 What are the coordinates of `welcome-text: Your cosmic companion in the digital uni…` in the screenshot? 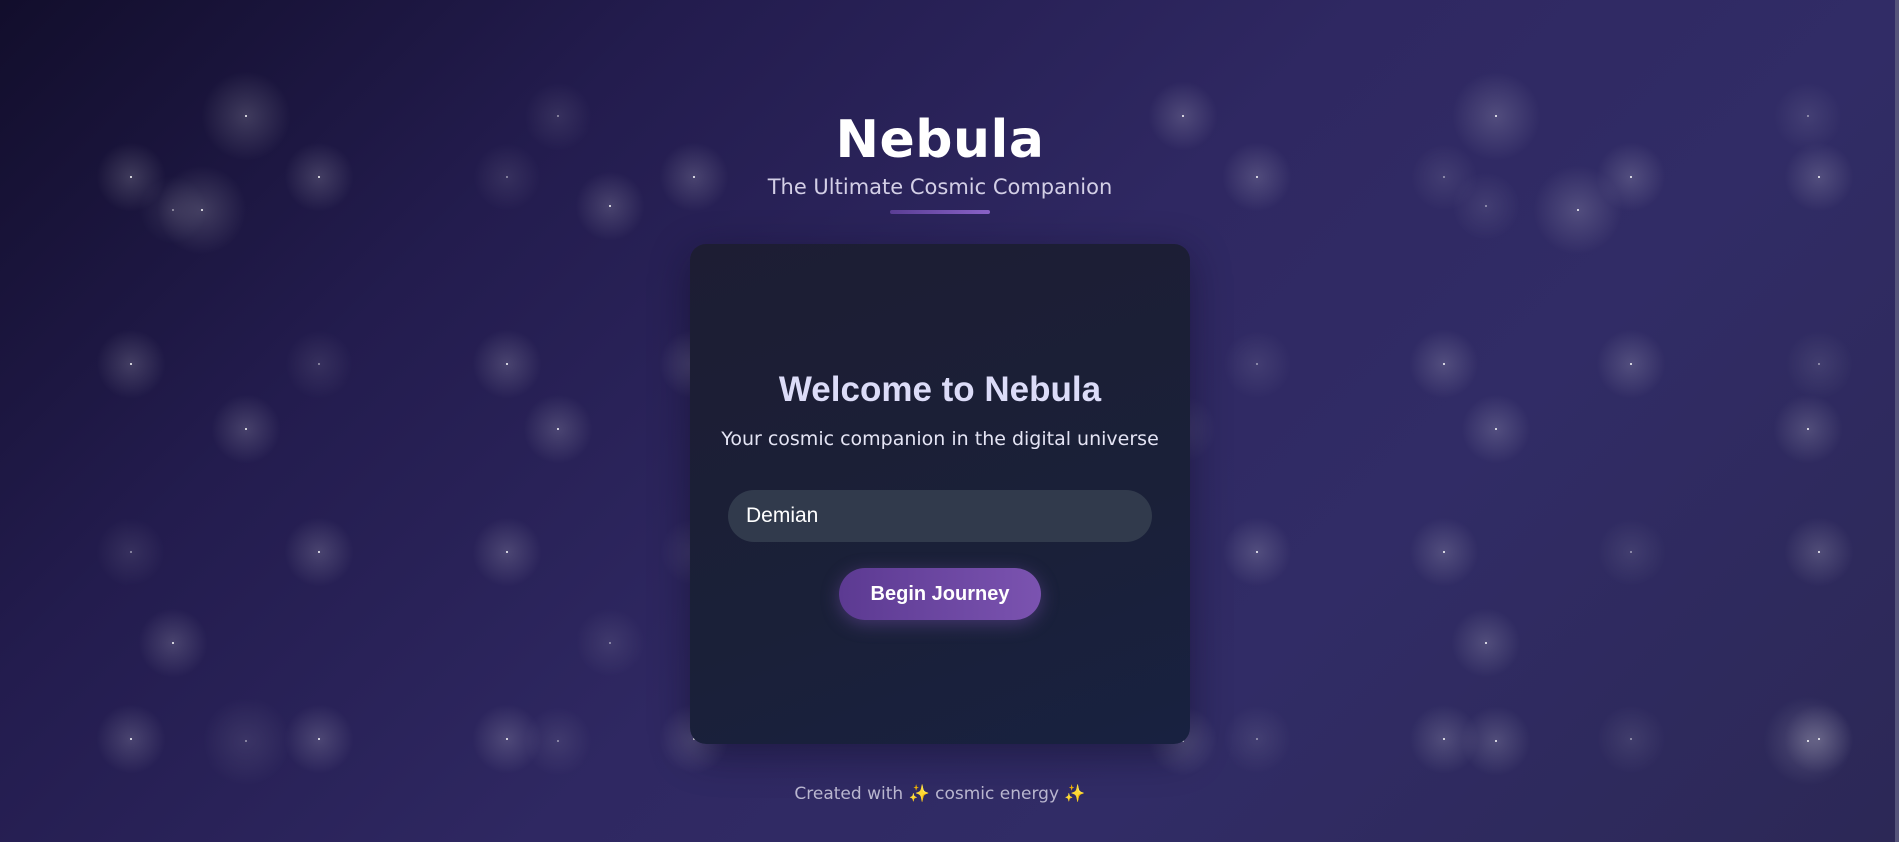 It's located at (940, 439).